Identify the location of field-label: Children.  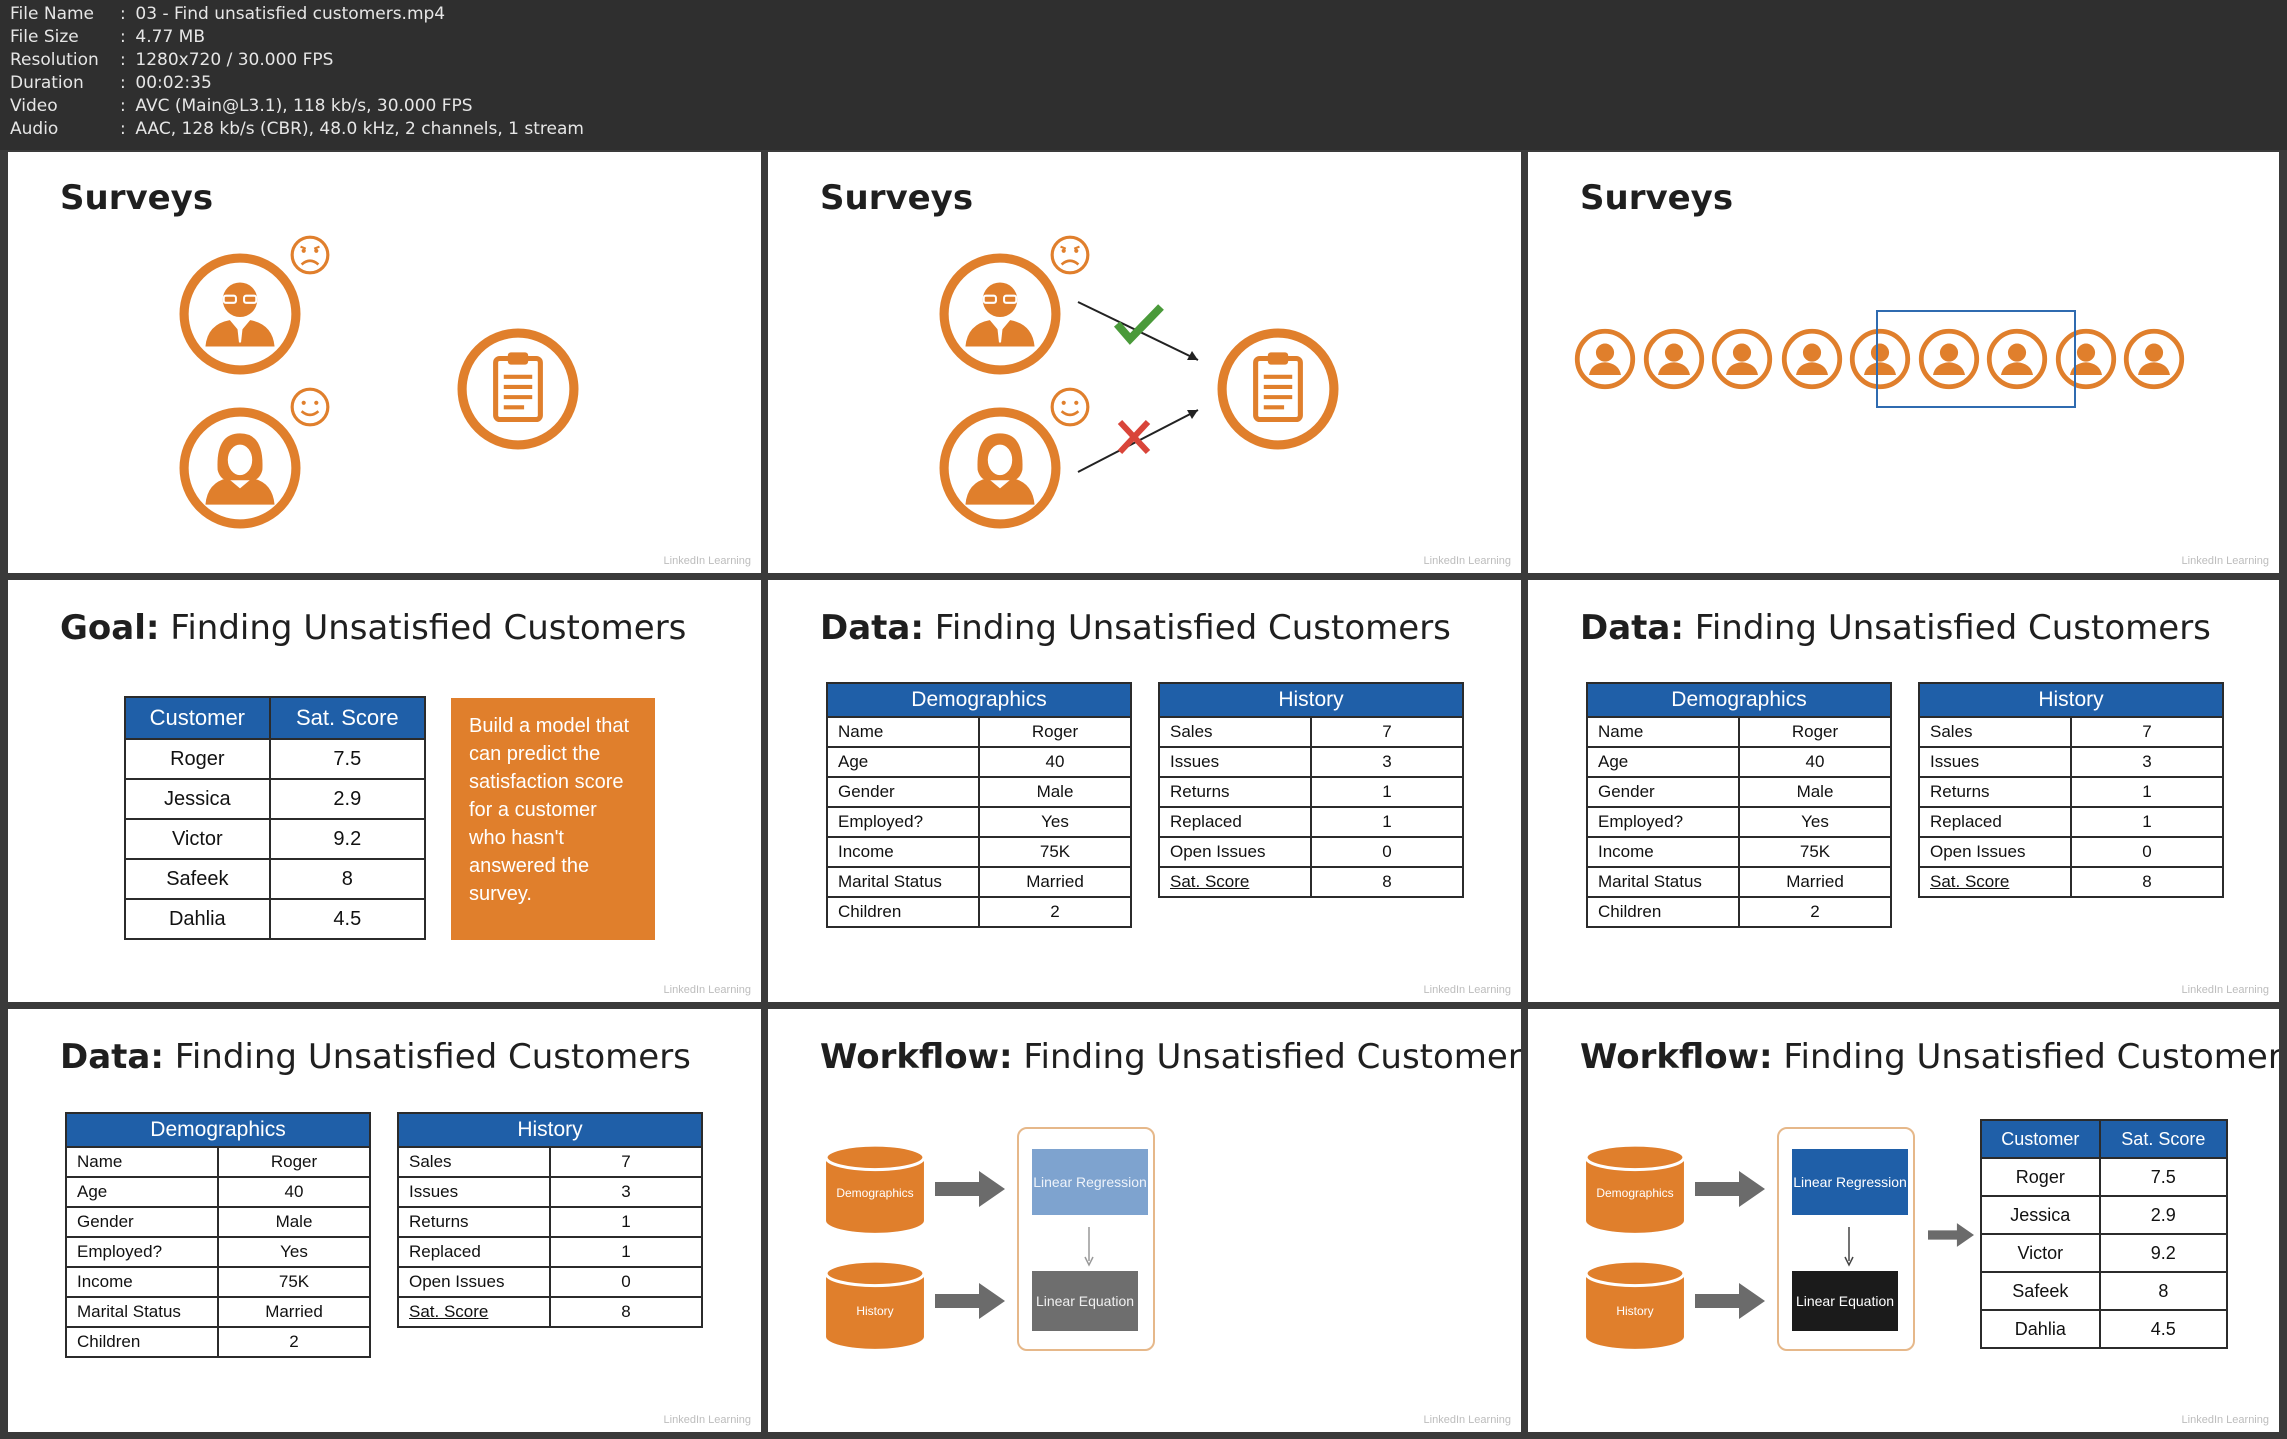
(903, 912).